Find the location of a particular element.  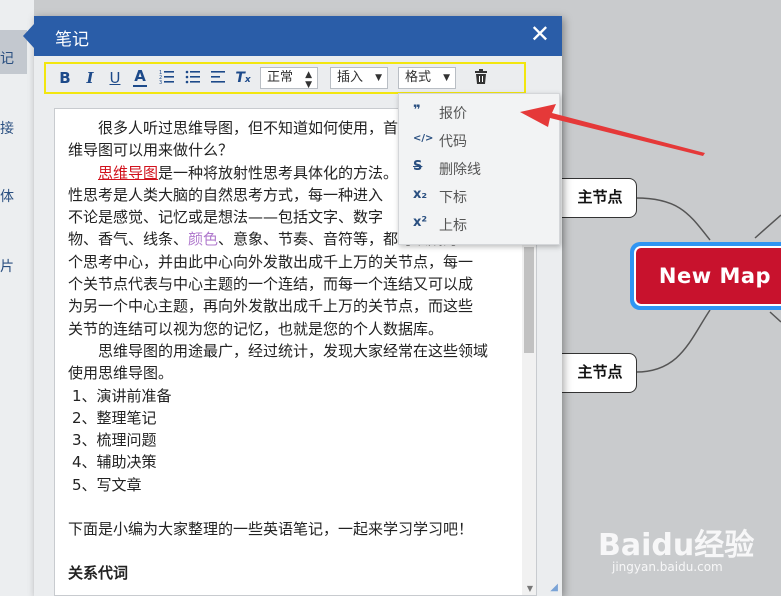

clear-format-icon: Tx is located at coordinates (243, 78).